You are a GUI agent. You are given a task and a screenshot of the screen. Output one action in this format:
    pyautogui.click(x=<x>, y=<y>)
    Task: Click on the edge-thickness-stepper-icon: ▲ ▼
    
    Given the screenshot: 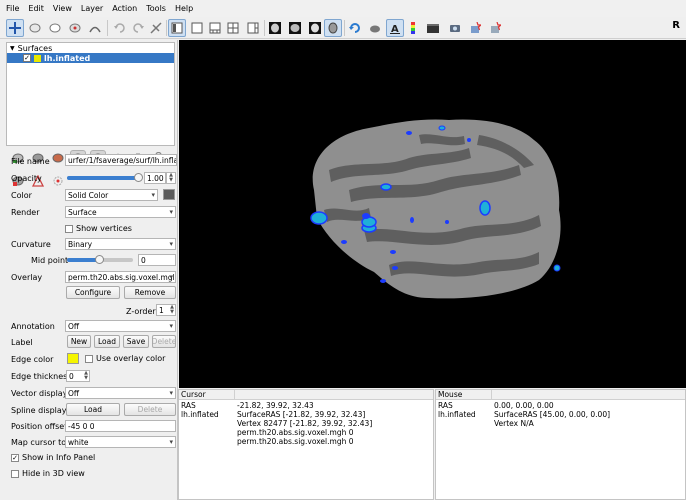 What is the action you would take?
    pyautogui.click(x=86, y=376)
    